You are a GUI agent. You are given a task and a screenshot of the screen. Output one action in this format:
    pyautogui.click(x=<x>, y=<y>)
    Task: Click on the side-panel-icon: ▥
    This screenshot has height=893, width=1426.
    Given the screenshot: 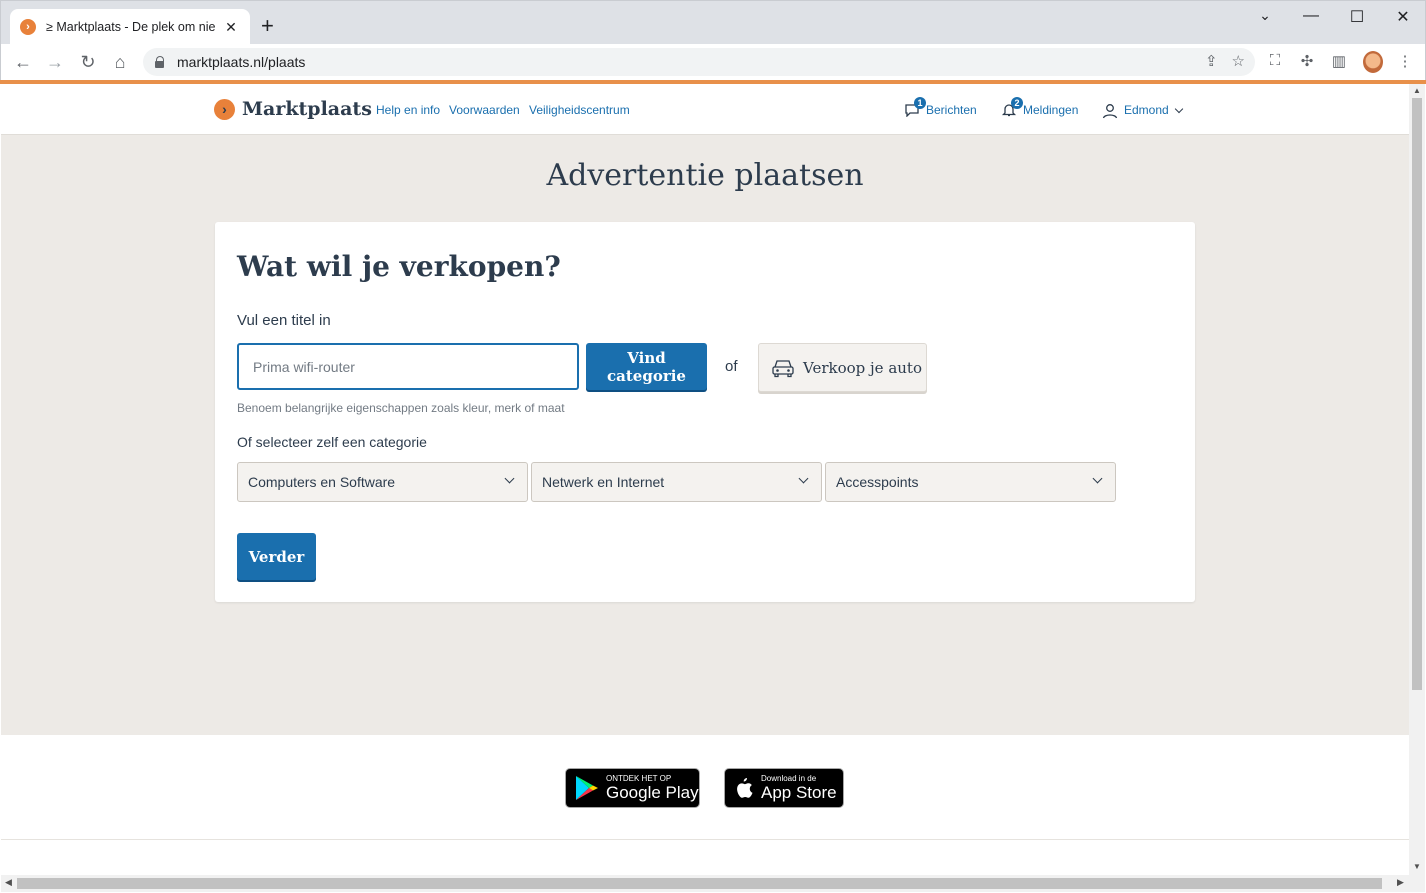 What is the action you would take?
    pyautogui.click(x=1339, y=61)
    